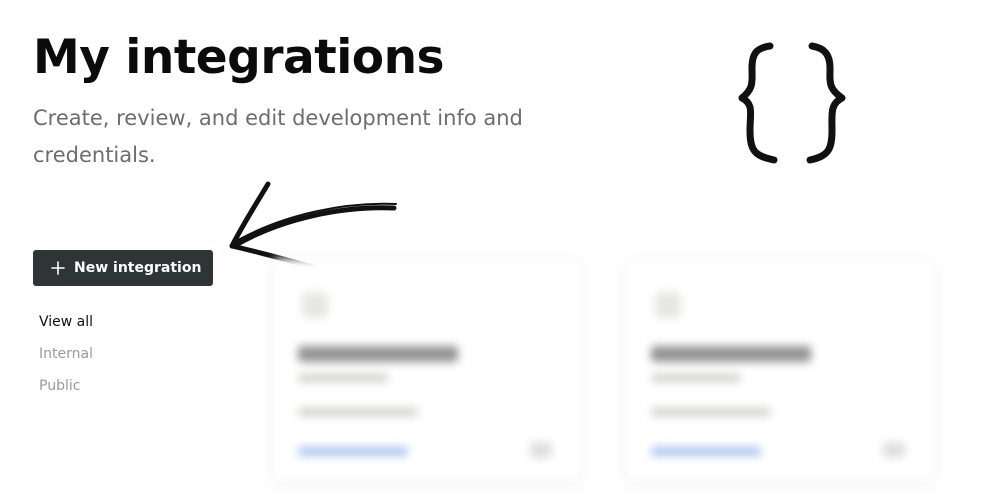  I want to click on new-integration-button: New integration, so click(123, 268).